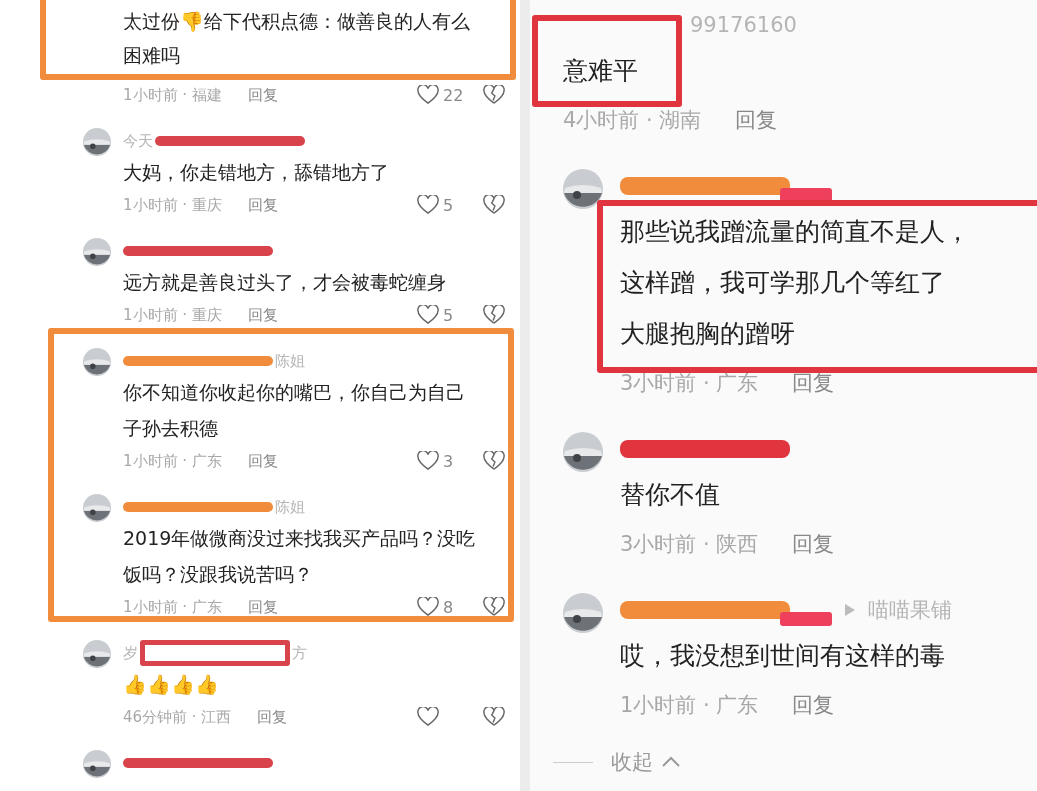 Image resolution: width=1037 pixels, height=791 pixels. What do you see at coordinates (448, 607) in the screenshot?
I see `like-count: 8` at bounding box center [448, 607].